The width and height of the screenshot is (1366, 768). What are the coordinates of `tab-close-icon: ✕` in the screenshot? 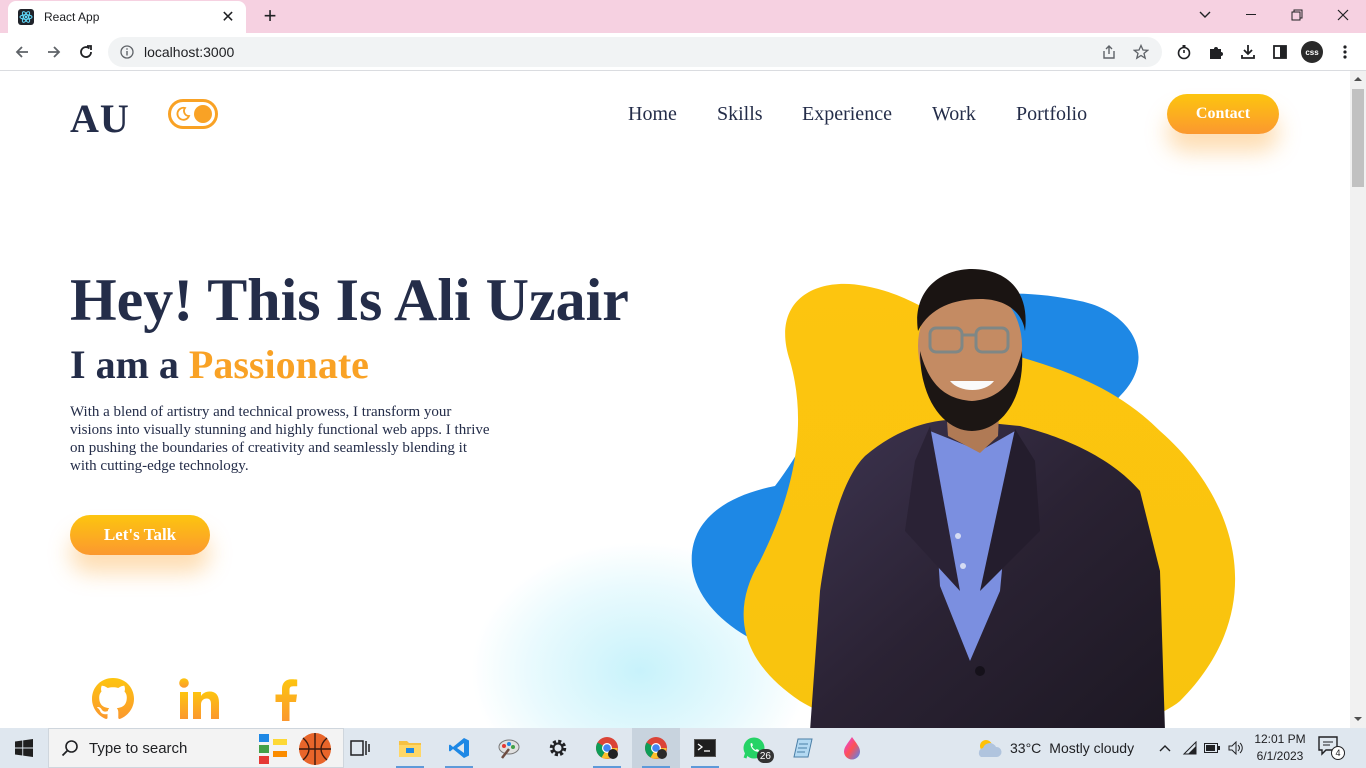 It's located at (228, 17).